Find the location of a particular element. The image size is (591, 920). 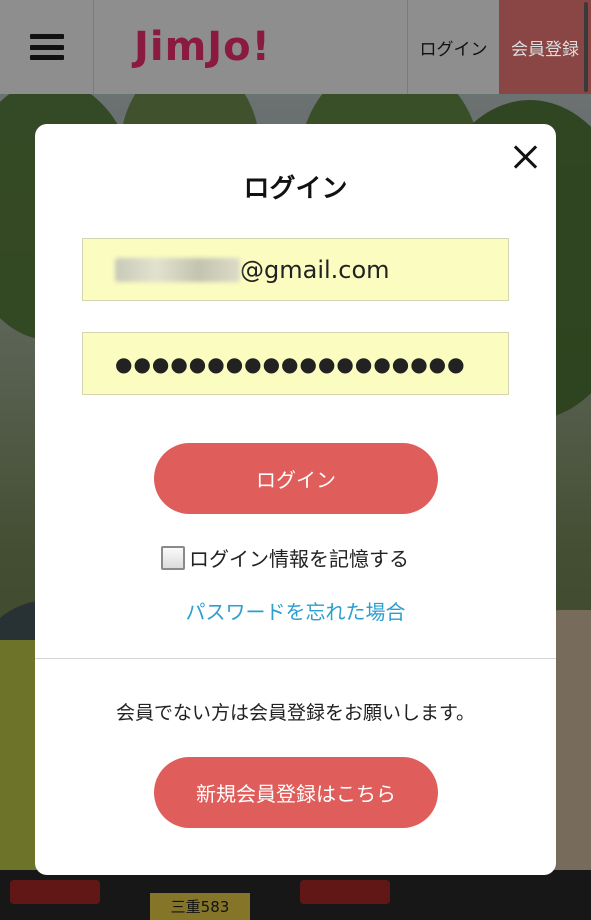

login-button: ログイン is located at coordinates (296, 478).